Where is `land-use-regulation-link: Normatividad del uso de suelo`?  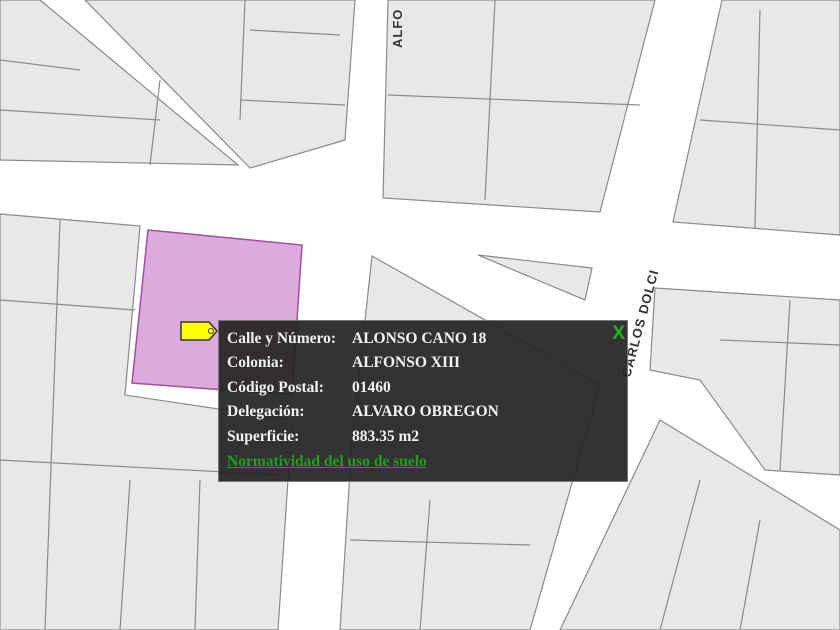
land-use-regulation-link: Normatividad del uso de suelo is located at coordinates (327, 462).